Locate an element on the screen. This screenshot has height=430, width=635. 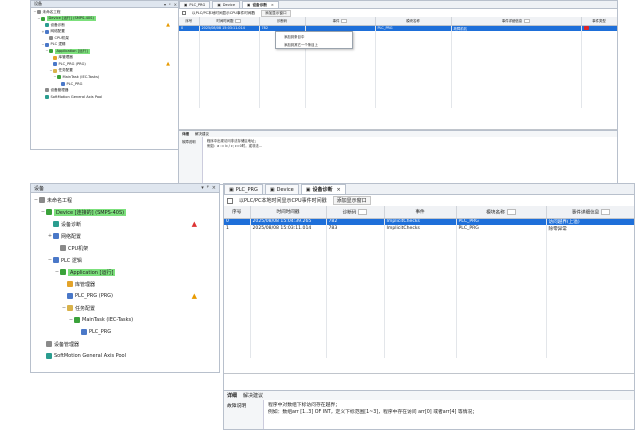
tree-item: − Device [连接的] (SMPS-40S) is located at coordinates (125, 212).